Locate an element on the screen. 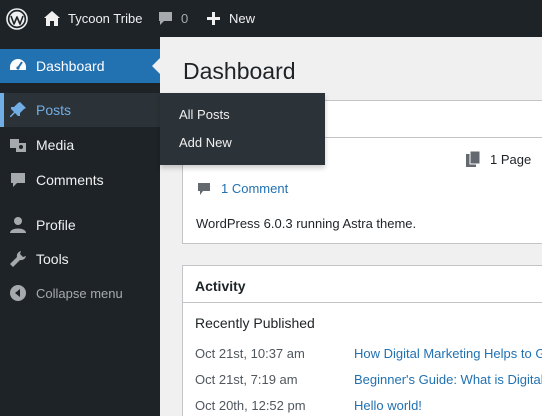 The height and width of the screenshot is (416, 542). plus-icon is located at coordinates (213, 18).